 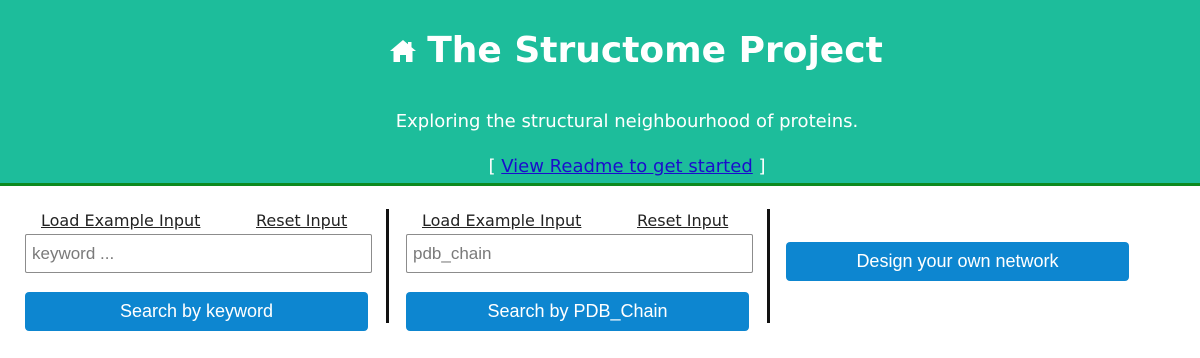 What do you see at coordinates (655, 50) in the screenshot?
I see `title-text: The Structome Project` at bounding box center [655, 50].